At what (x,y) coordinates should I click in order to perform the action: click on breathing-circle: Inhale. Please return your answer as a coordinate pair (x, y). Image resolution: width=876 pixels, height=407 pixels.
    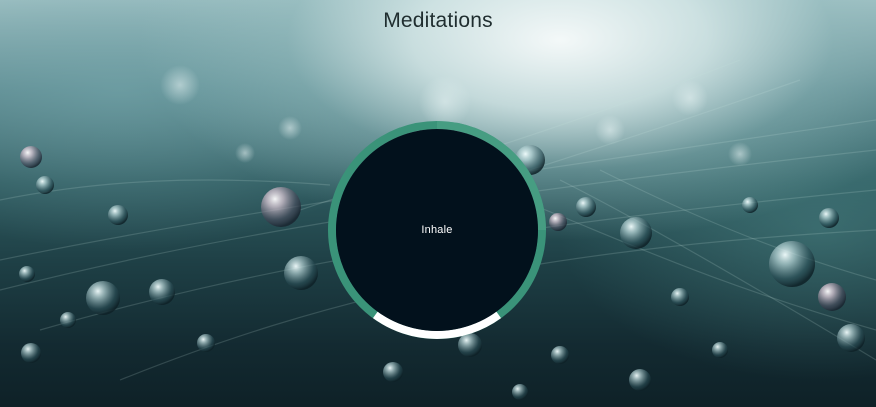
    Looking at the image, I should click on (437, 230).